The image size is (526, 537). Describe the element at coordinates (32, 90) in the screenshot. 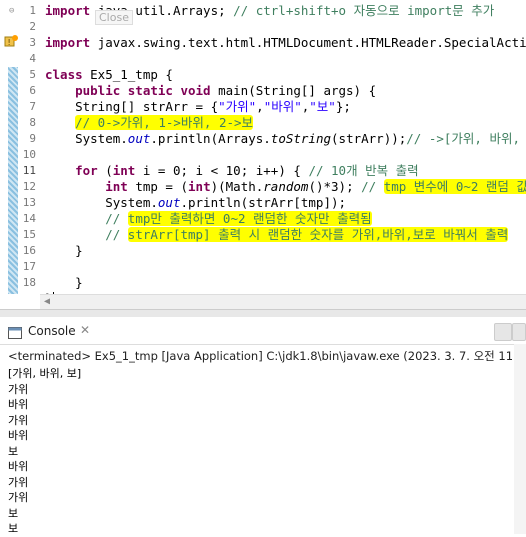

I see `line-number: 6` at that location.